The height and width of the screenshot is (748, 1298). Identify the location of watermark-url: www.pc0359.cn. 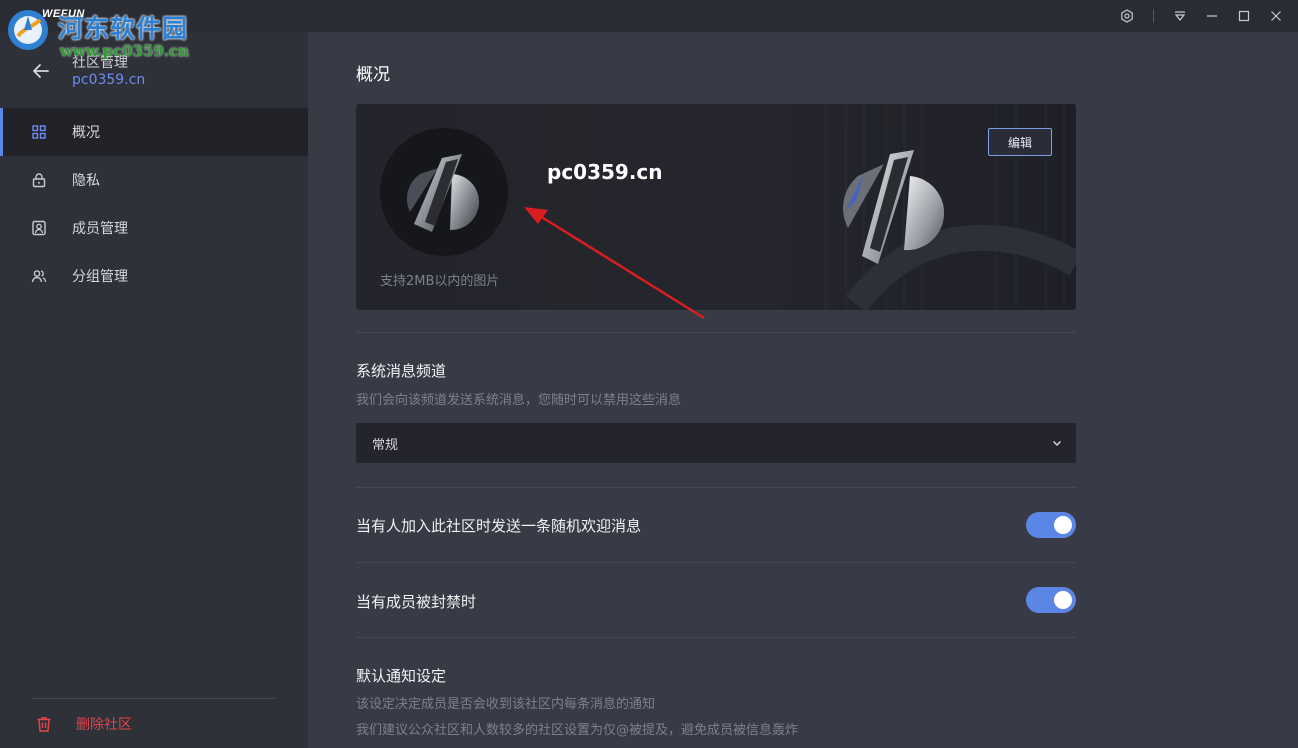
(125, 51).